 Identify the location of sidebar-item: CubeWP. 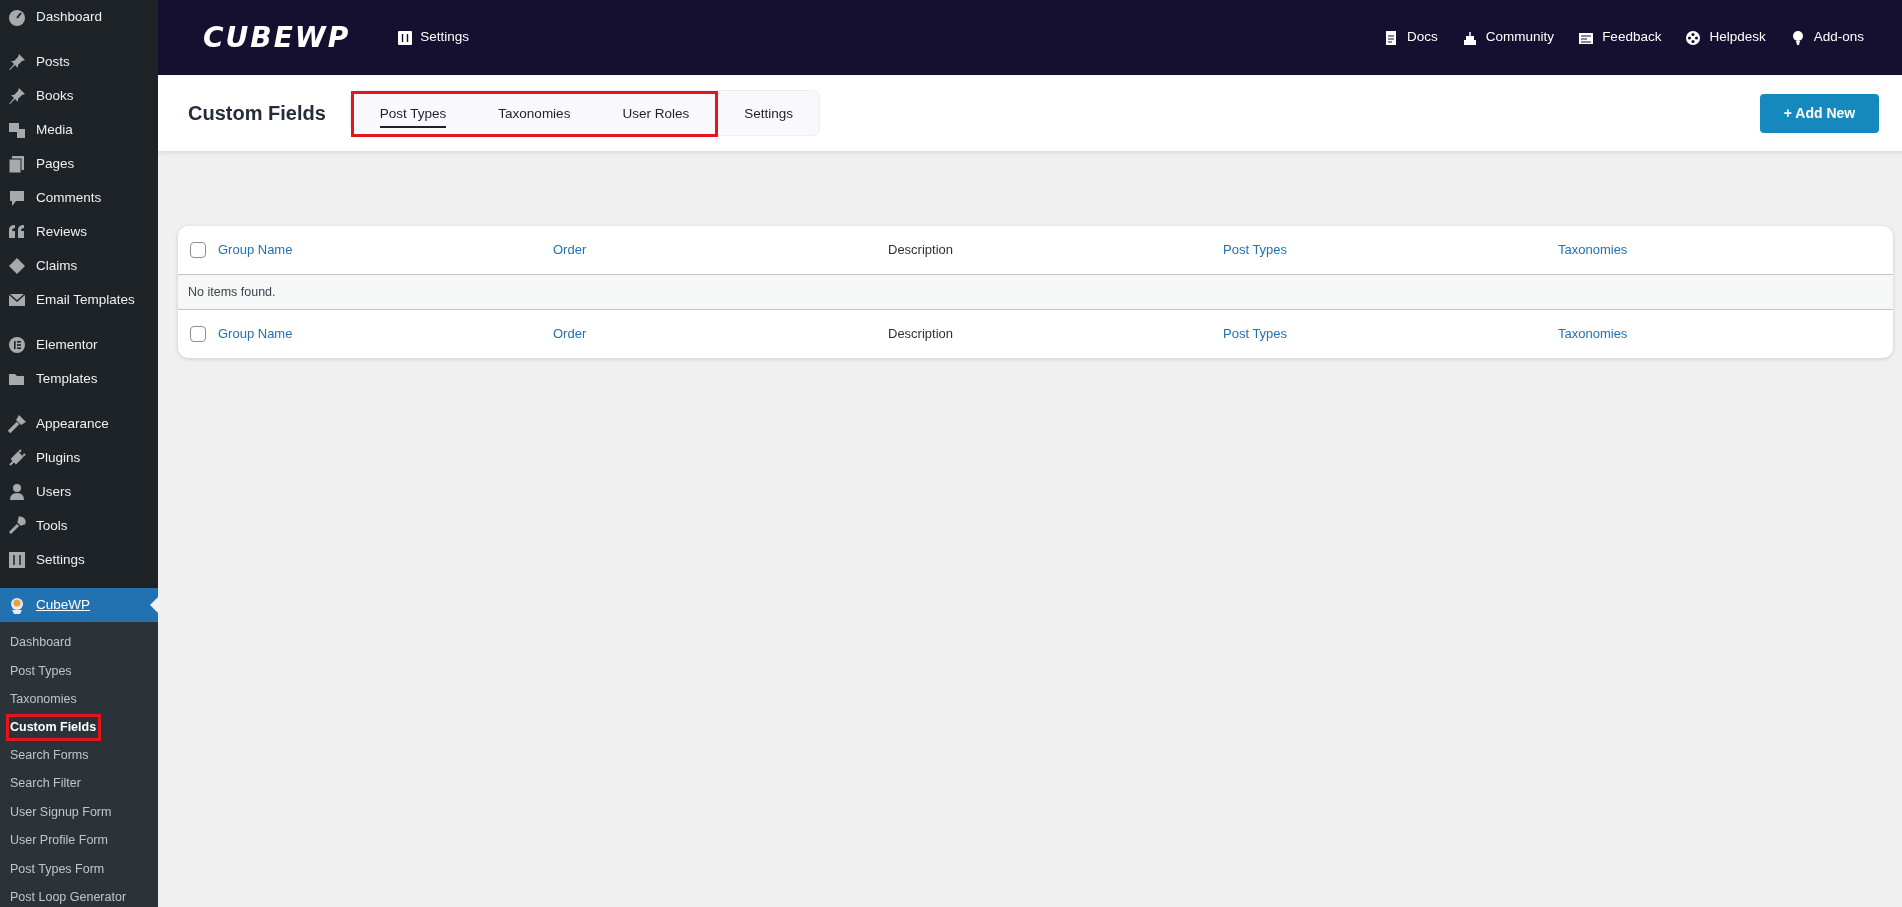
(79, 605).